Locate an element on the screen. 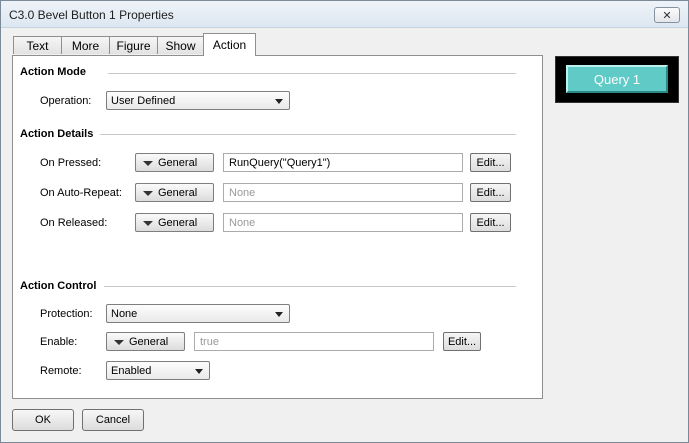  preview-label: Query 1 is located at coordinates (617, 79).